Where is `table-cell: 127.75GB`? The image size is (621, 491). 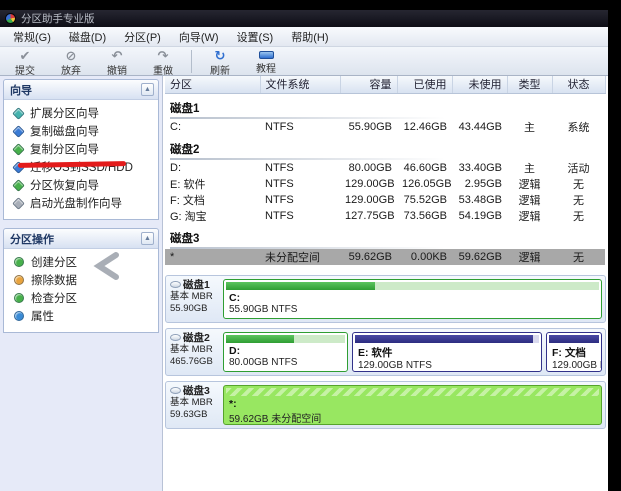 table-cell: 127.75GB is located at coordinates (370, 215).